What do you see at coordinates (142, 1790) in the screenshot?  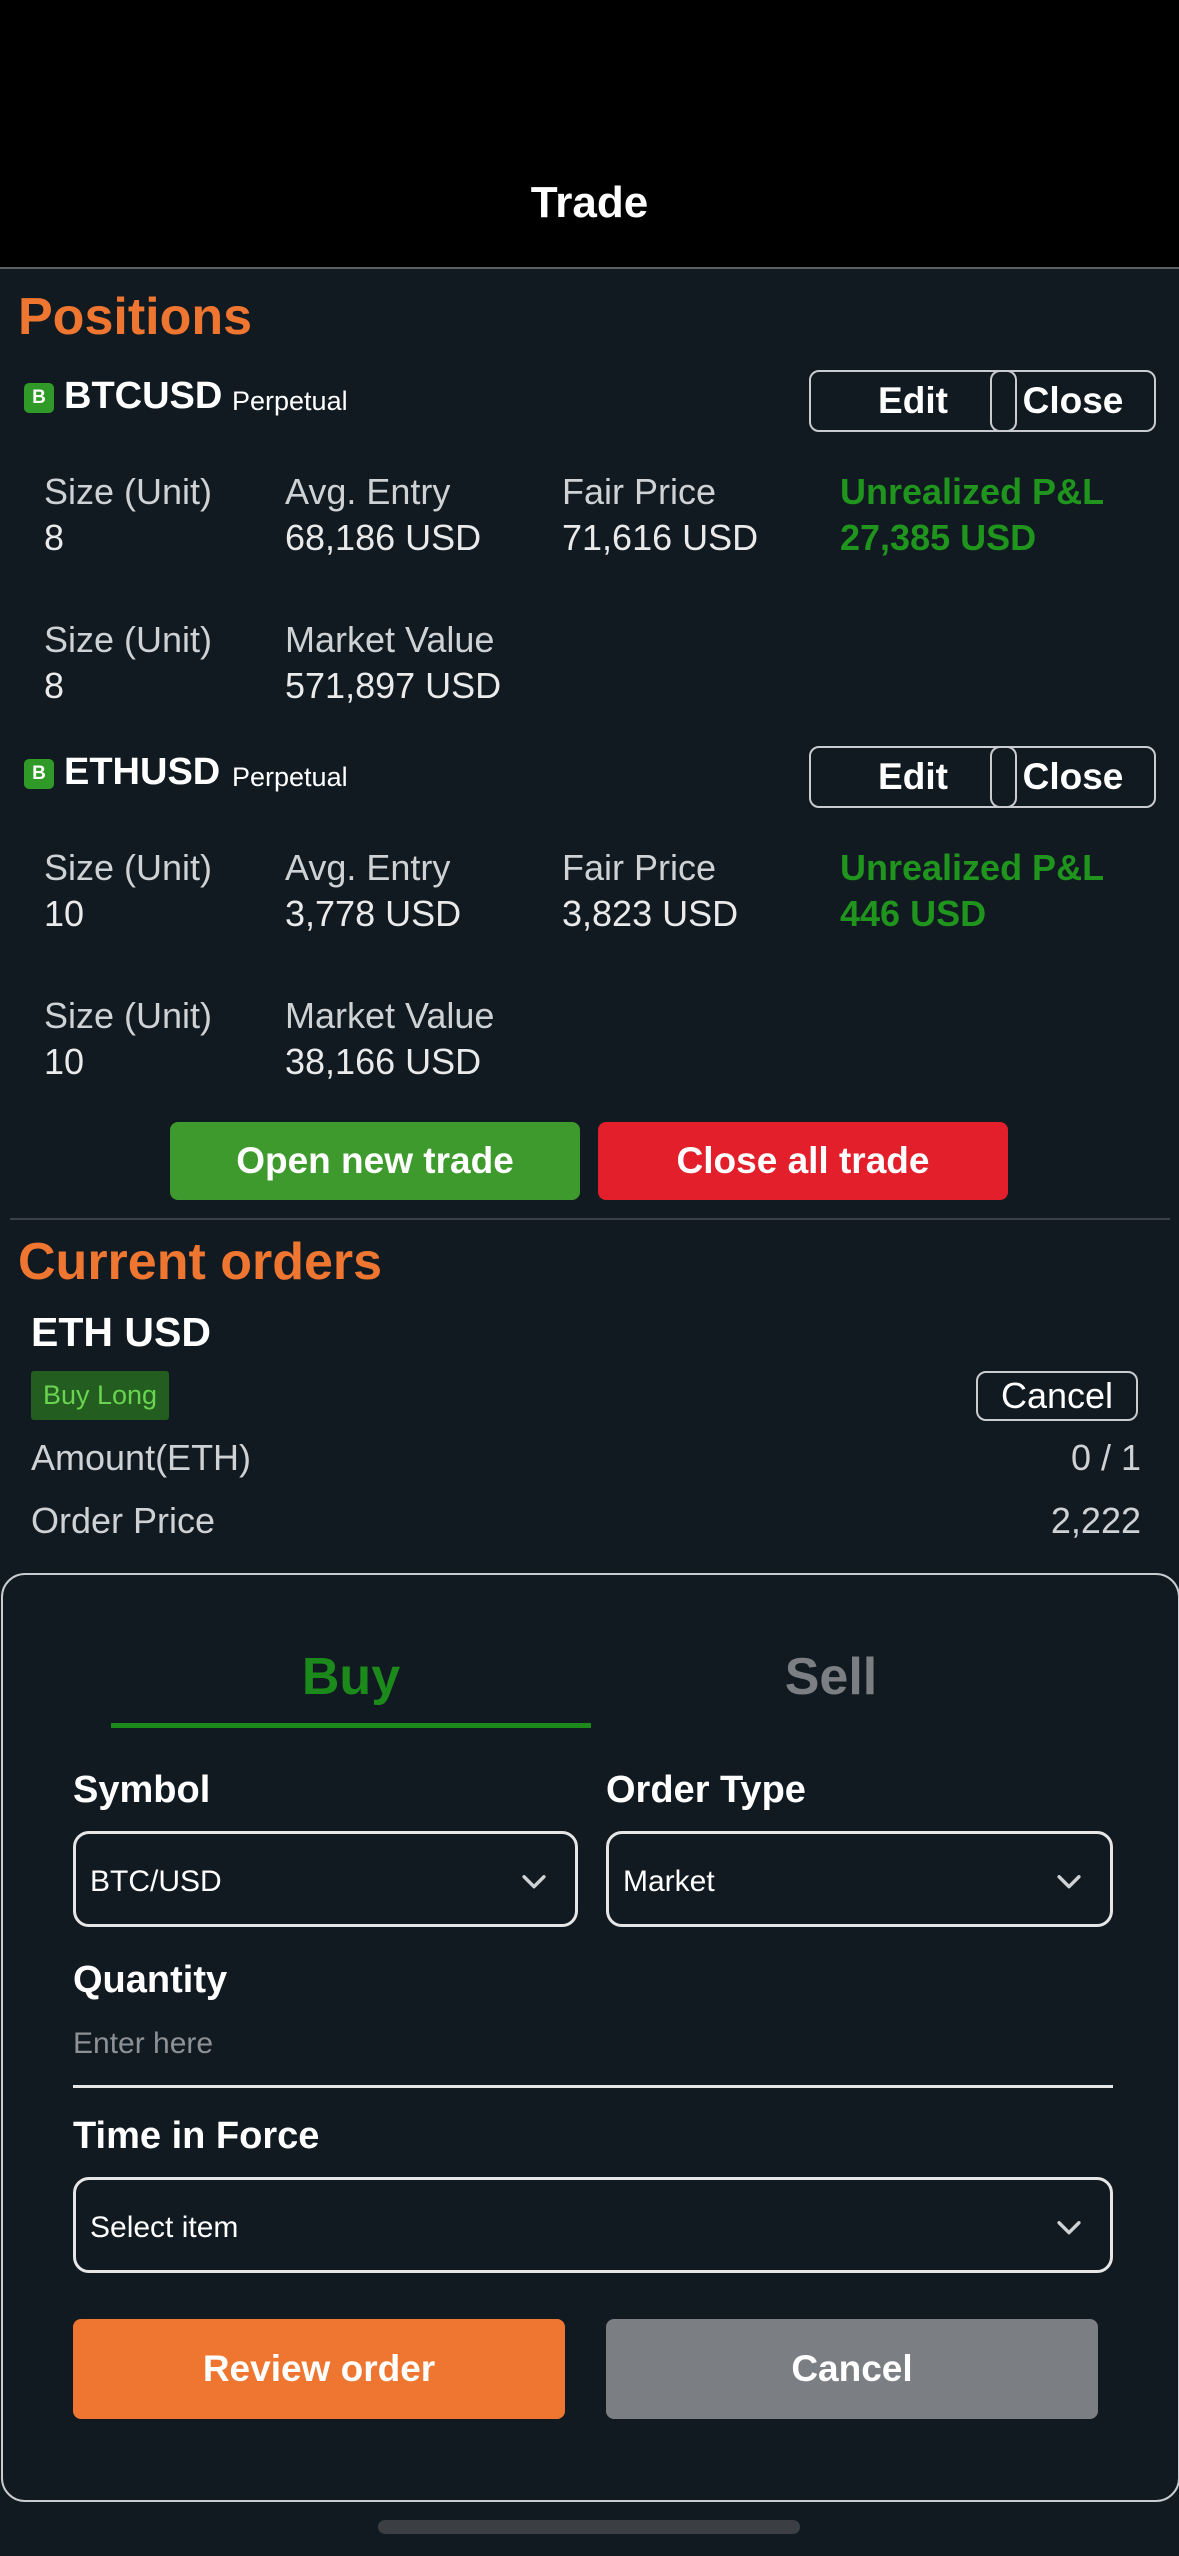 I see `symbol-label: Symbol` at bounding box center [142, 1790].